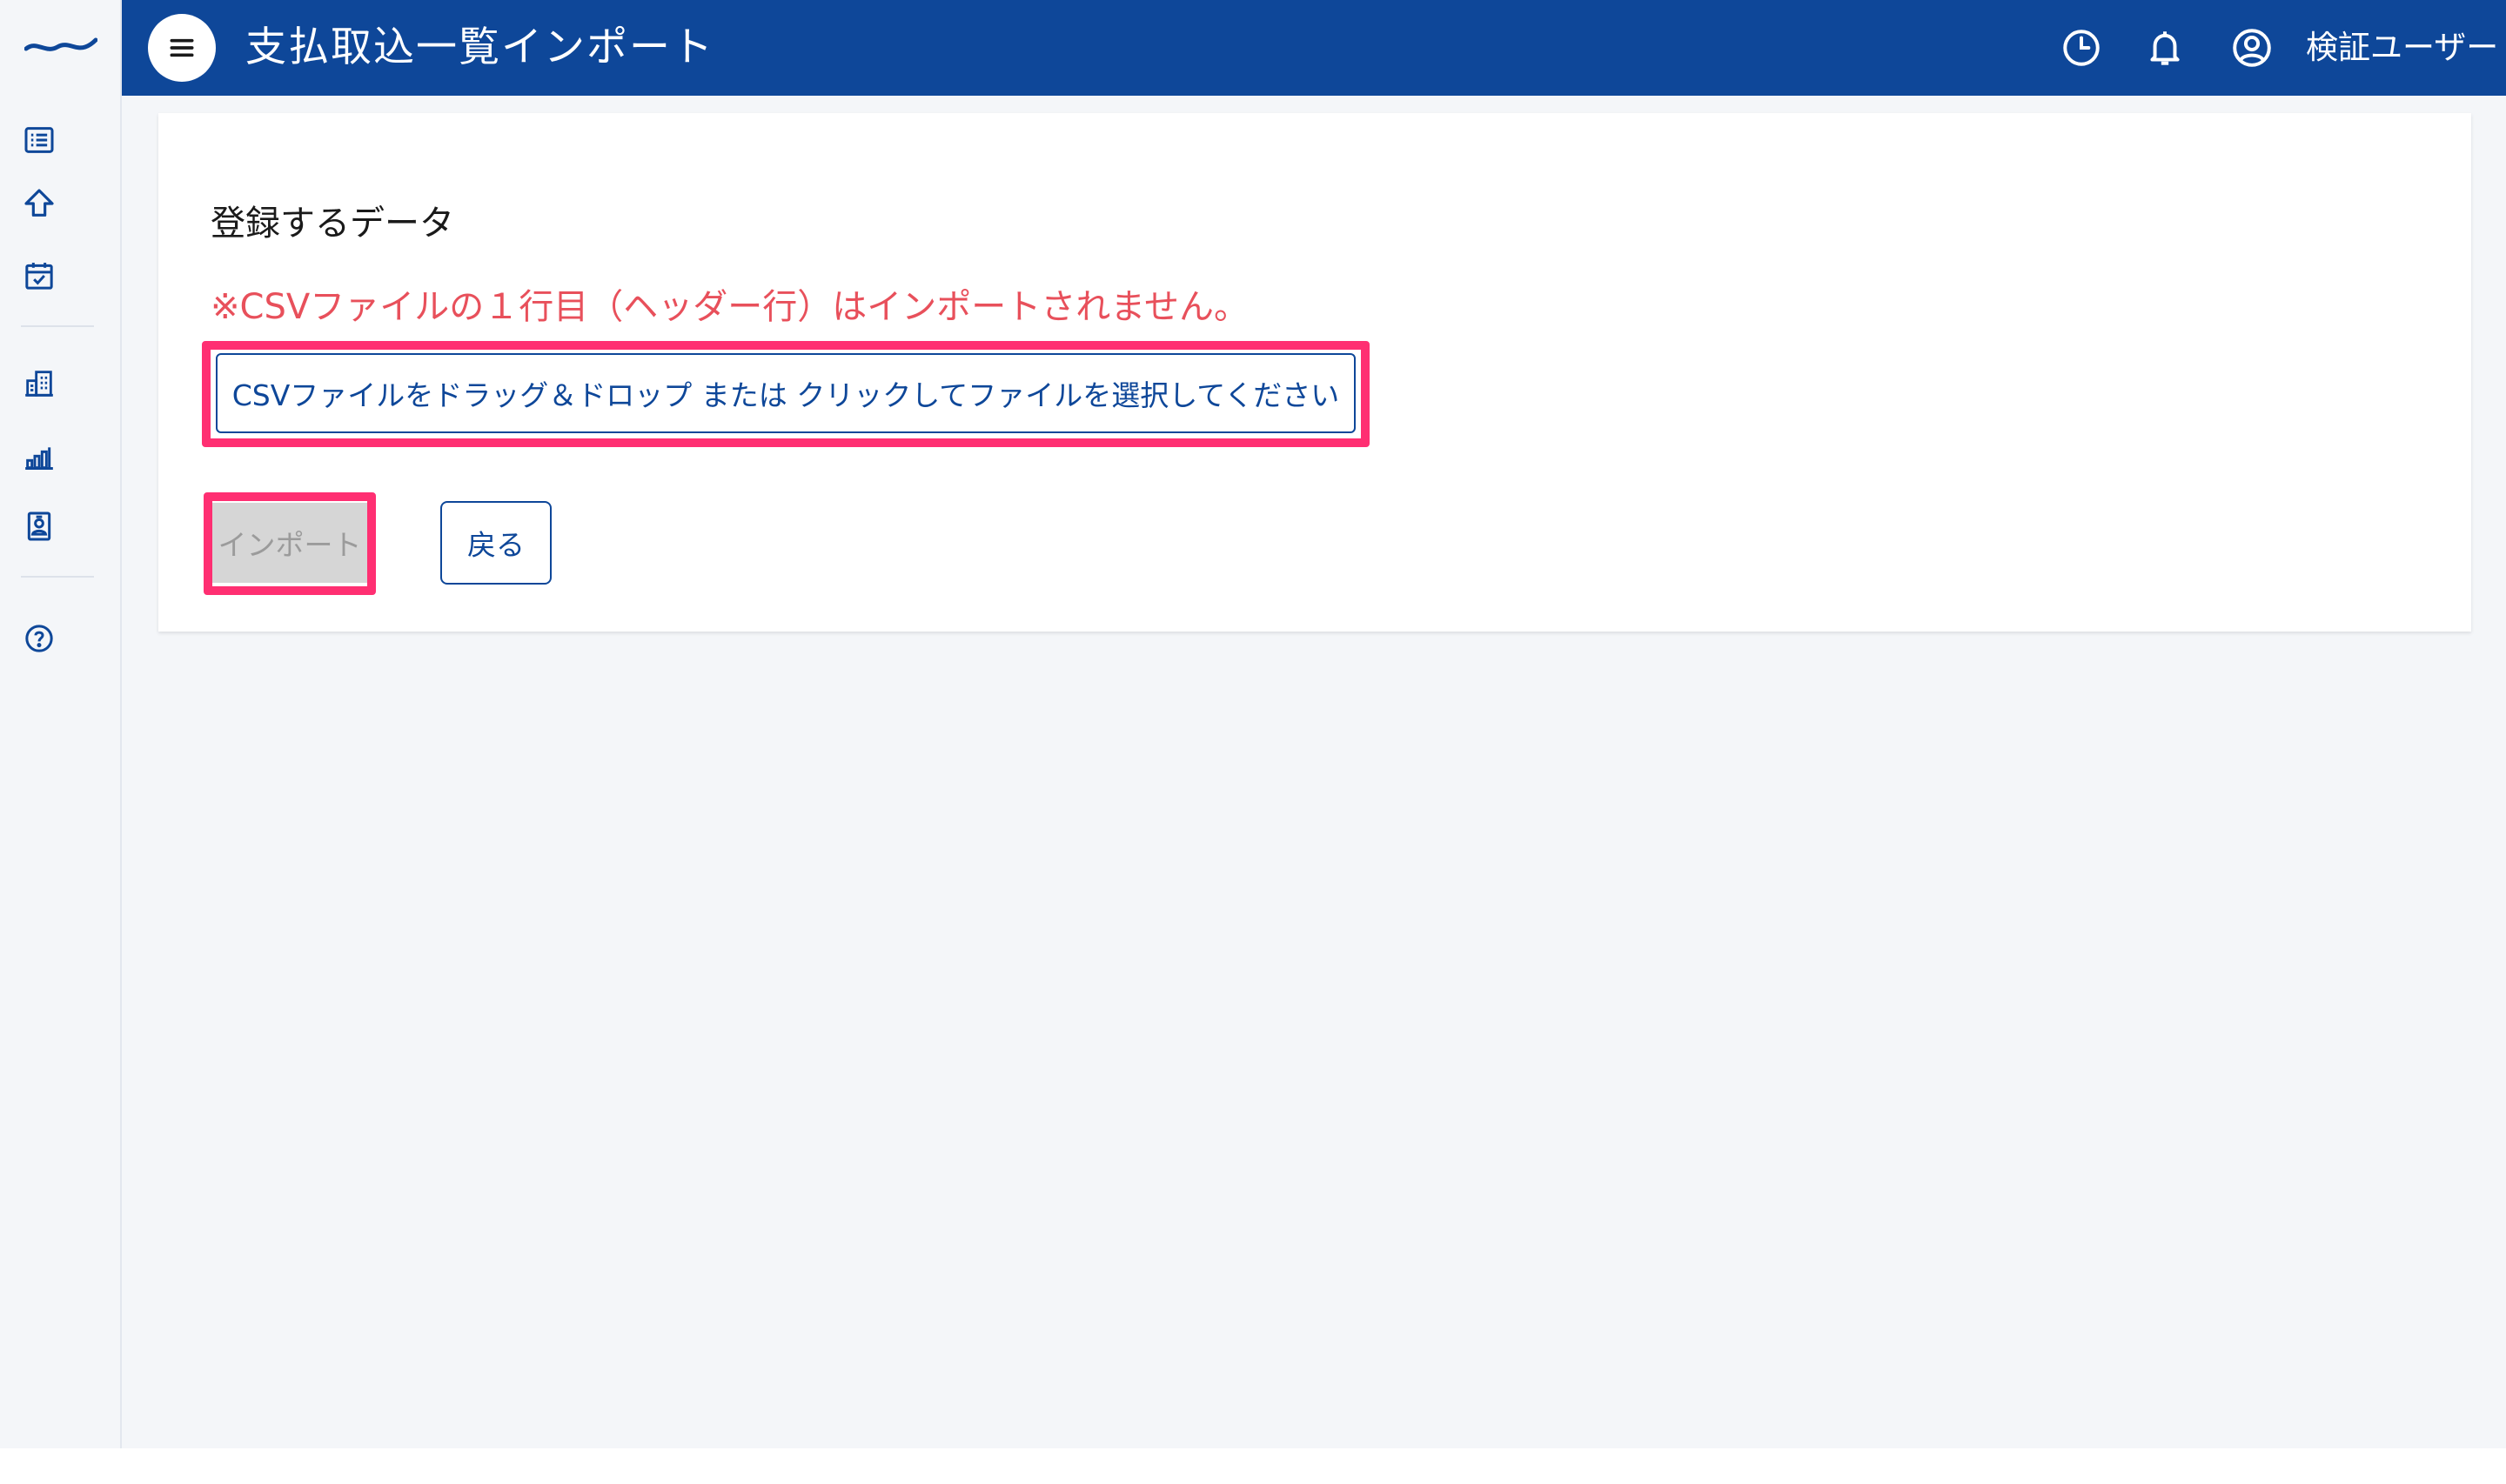 This screenshot has height=1484, width=2506. I want to click on back-button: 戻る, so click(496, 543).